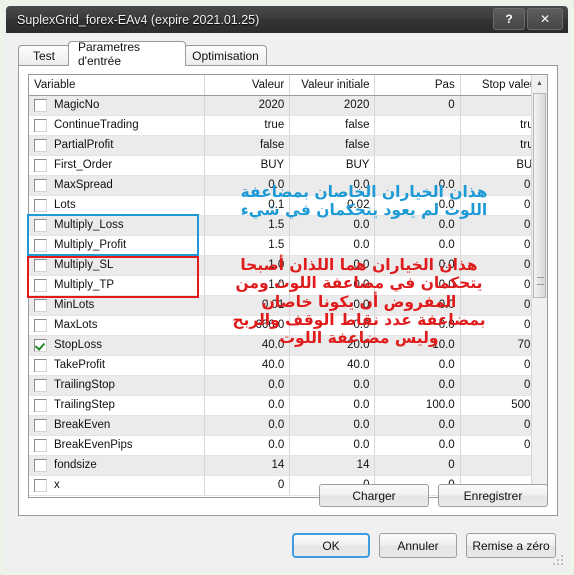  I want to click on cell-valeur-initiale: BUY, so click(332, 165).